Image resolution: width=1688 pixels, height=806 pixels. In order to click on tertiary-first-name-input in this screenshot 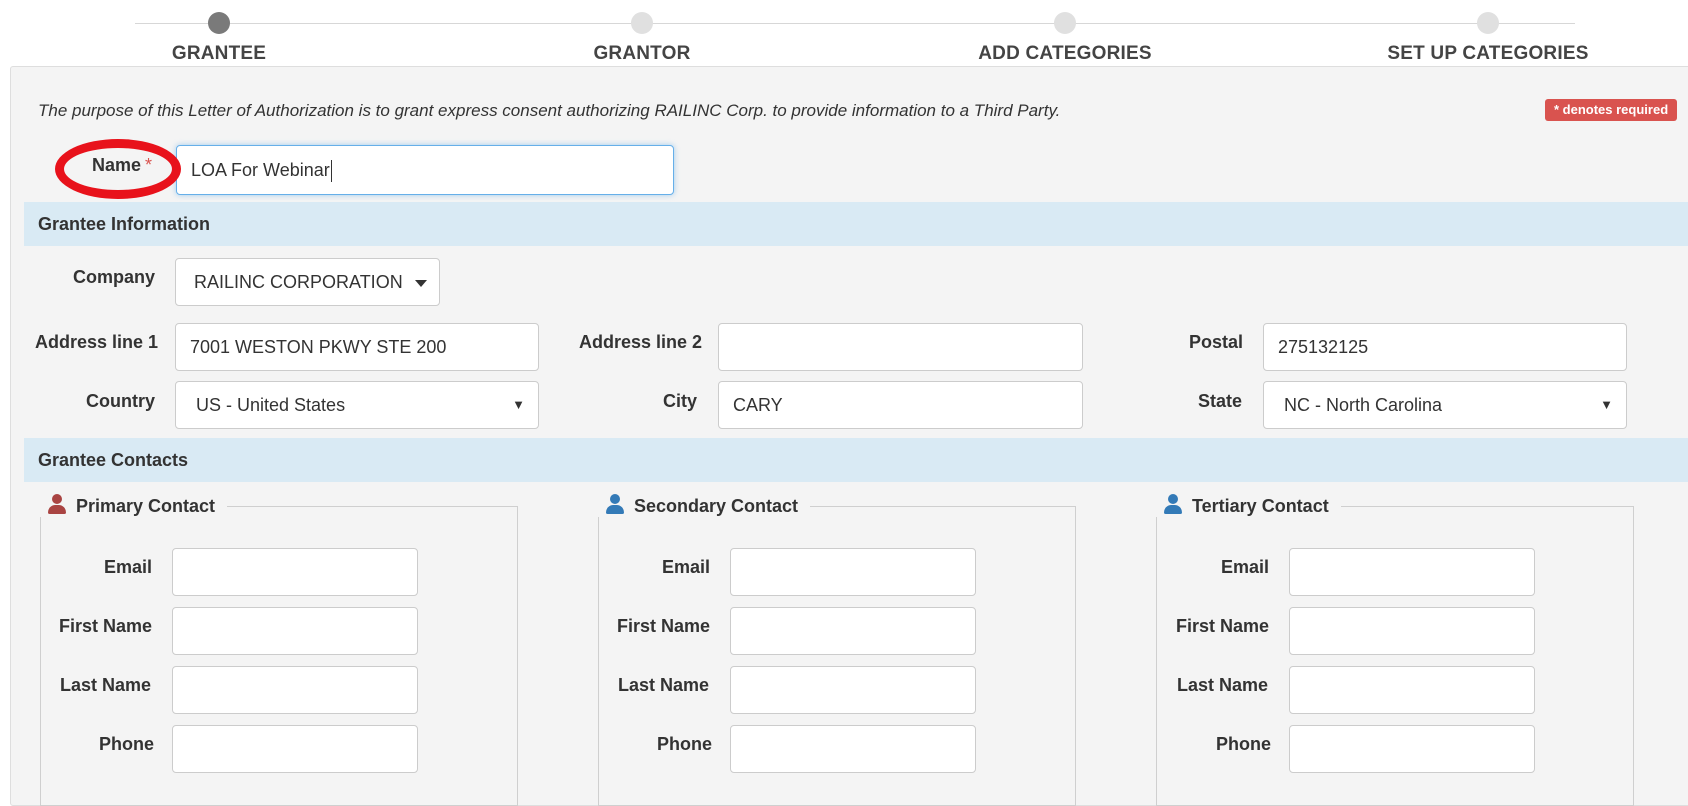, I will do `click(1412, 631)`.